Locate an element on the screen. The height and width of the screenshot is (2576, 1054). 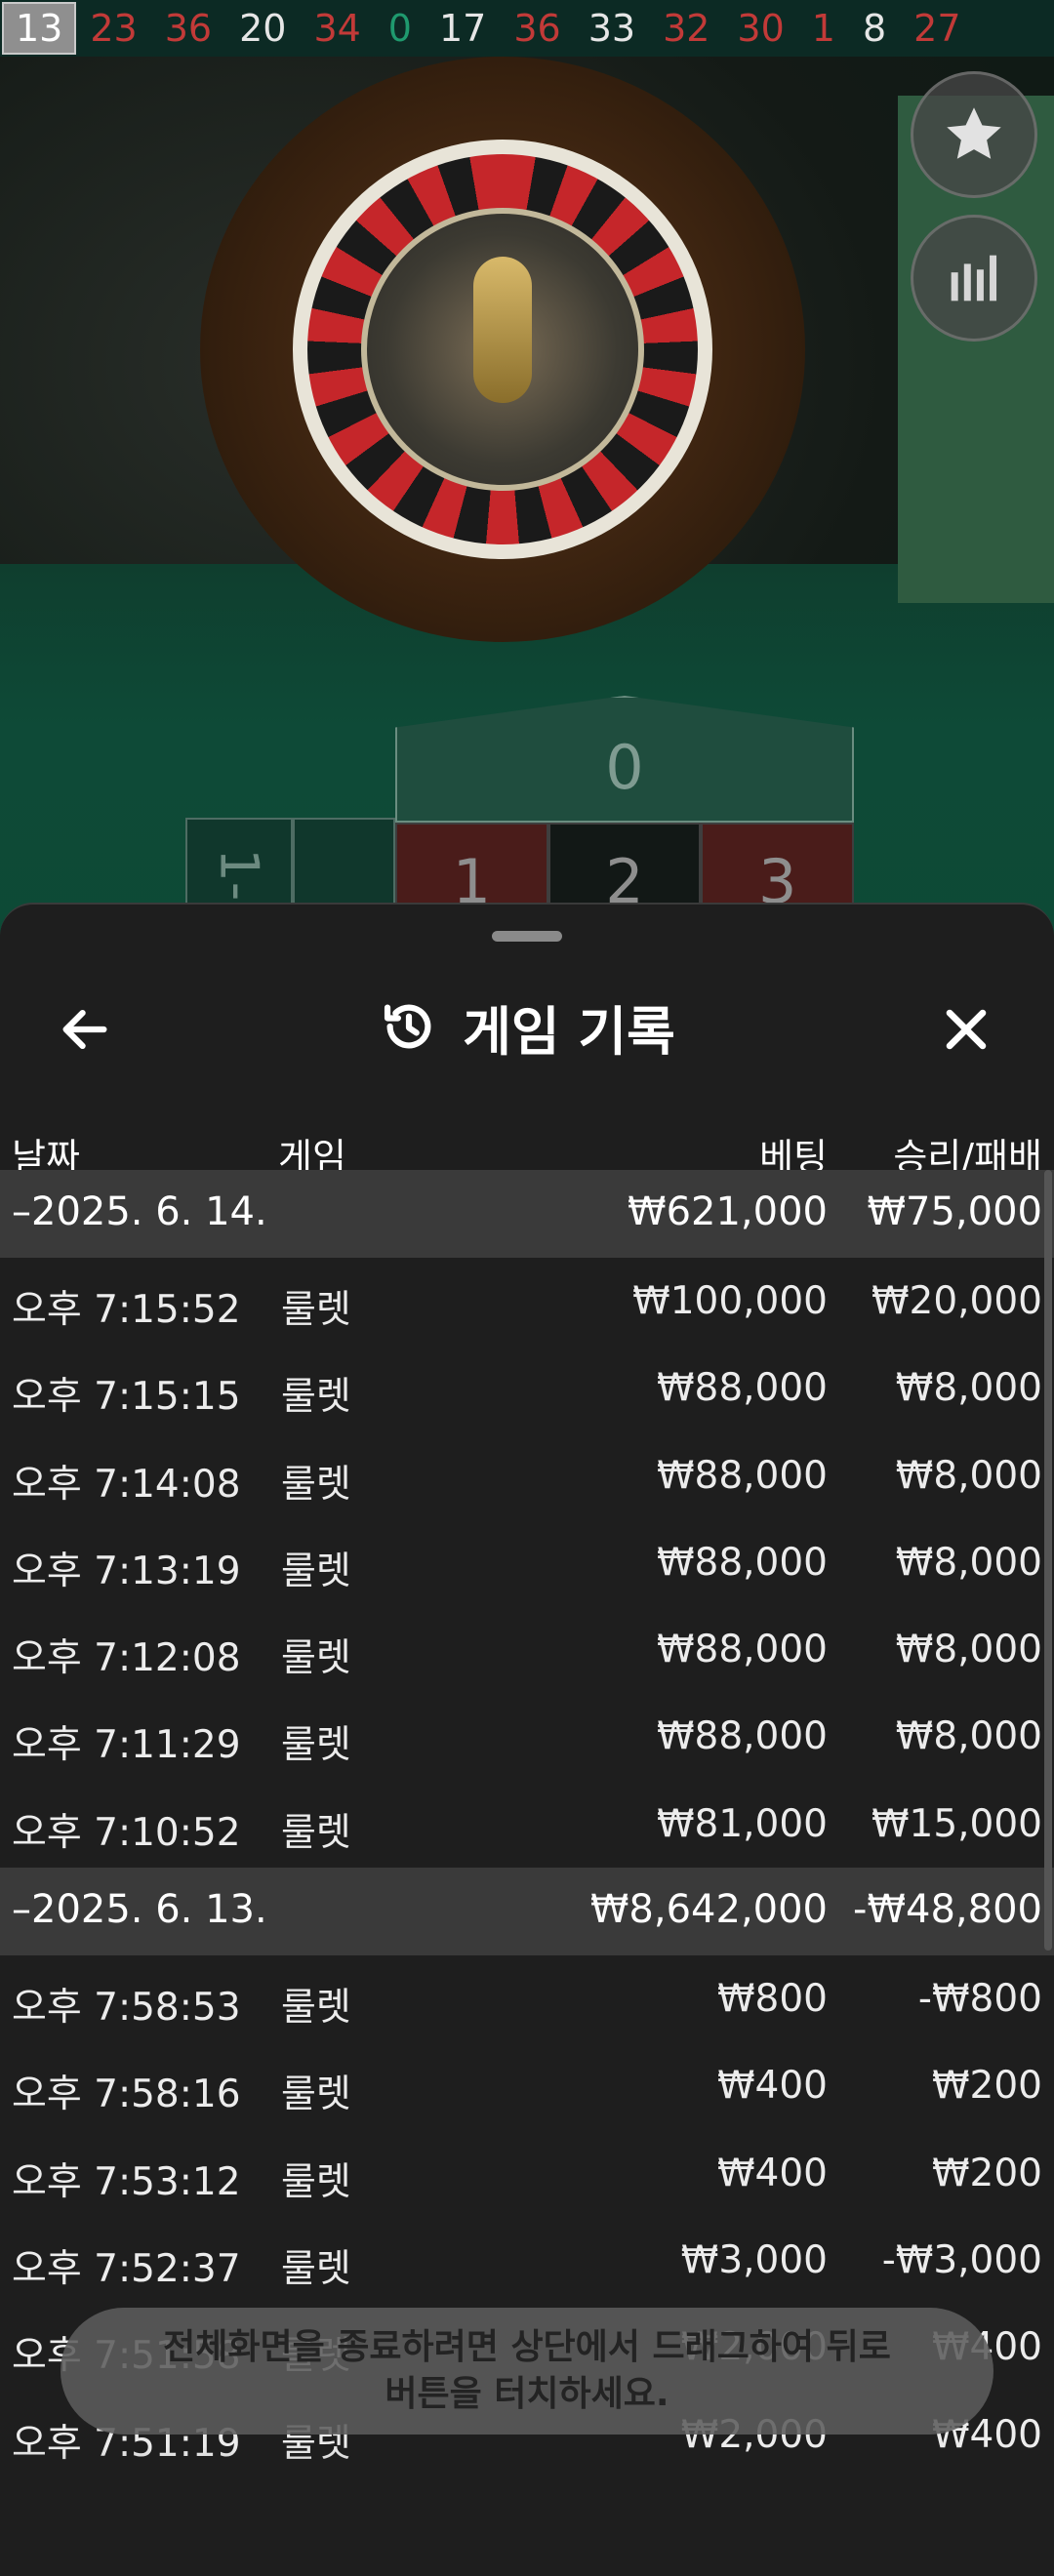
row-bet: ₩3,000 is located at coordinates (754, 2259).